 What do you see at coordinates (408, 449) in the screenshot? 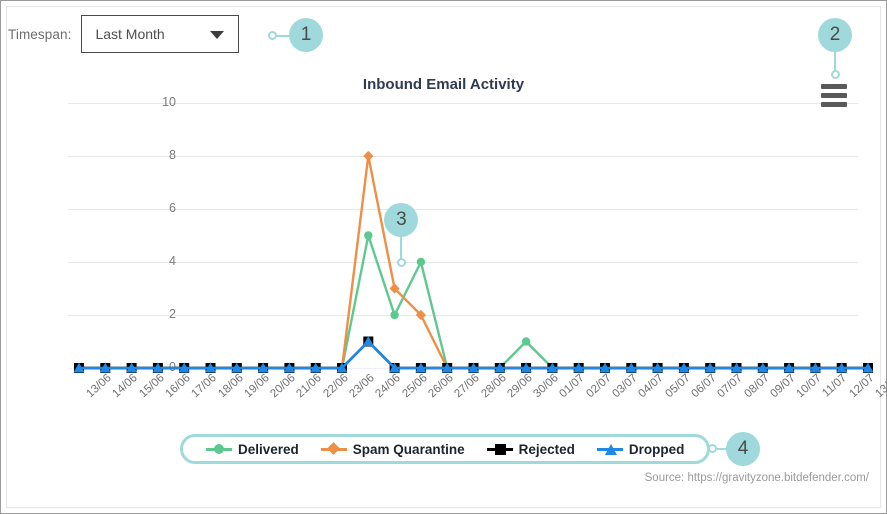
I see `legend-label: Spam Quarantine` at bounding box center [408, 449].